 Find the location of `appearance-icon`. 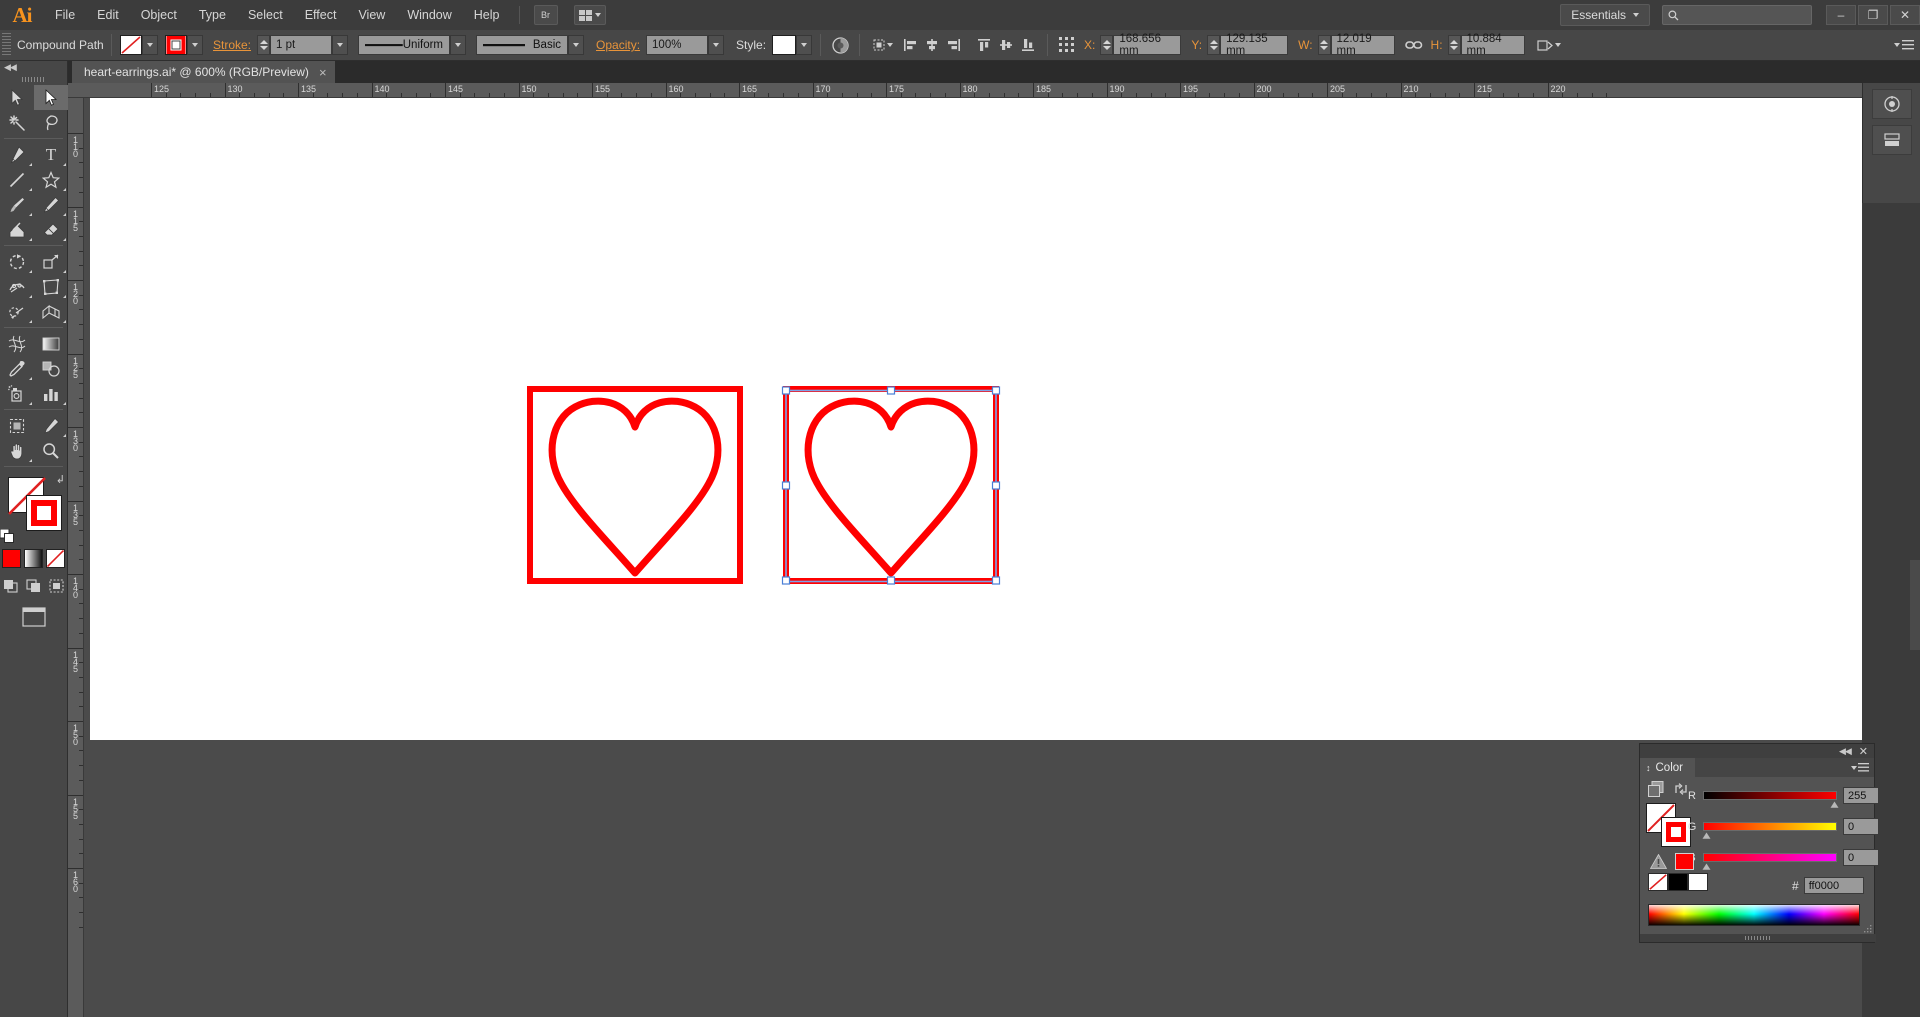

appearance-icon is located at coordinates (1891, 140).